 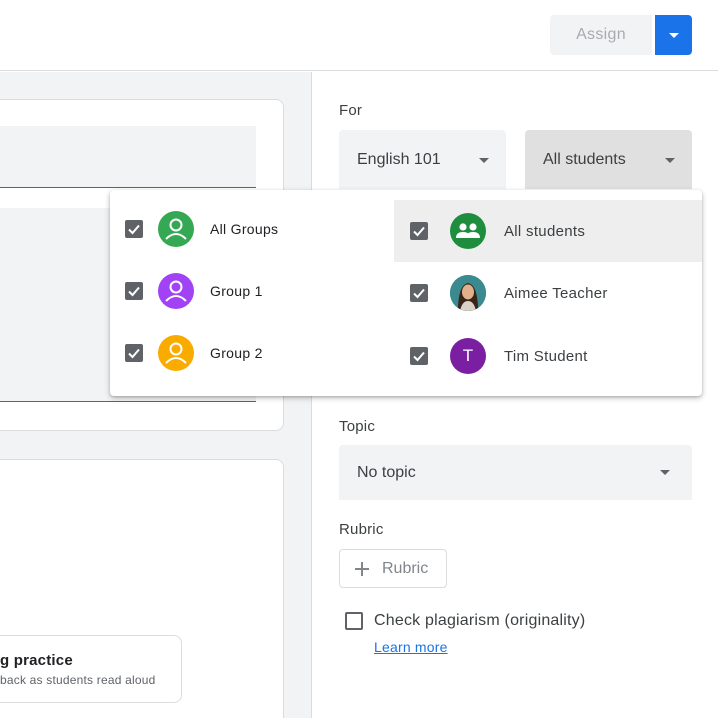 I want to click on class-select: English 101, so click(x=422, y=159).